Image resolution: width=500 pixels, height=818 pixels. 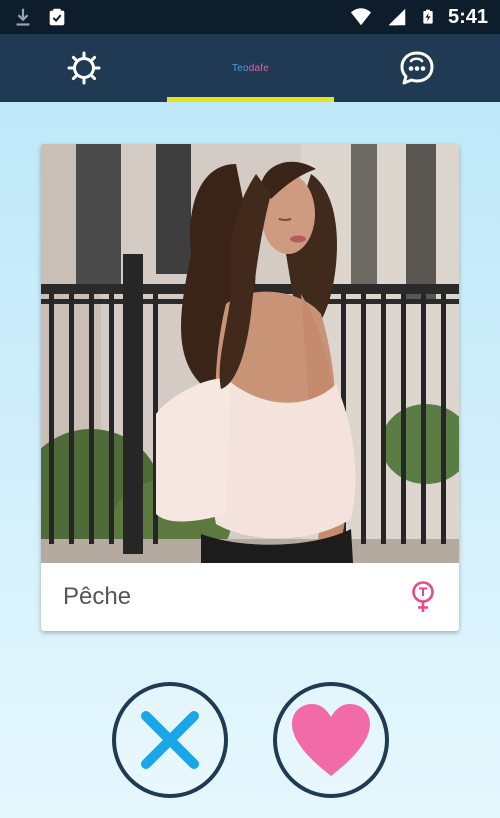 I want to click on status-time: 5:41, so click(x=467, y=16).